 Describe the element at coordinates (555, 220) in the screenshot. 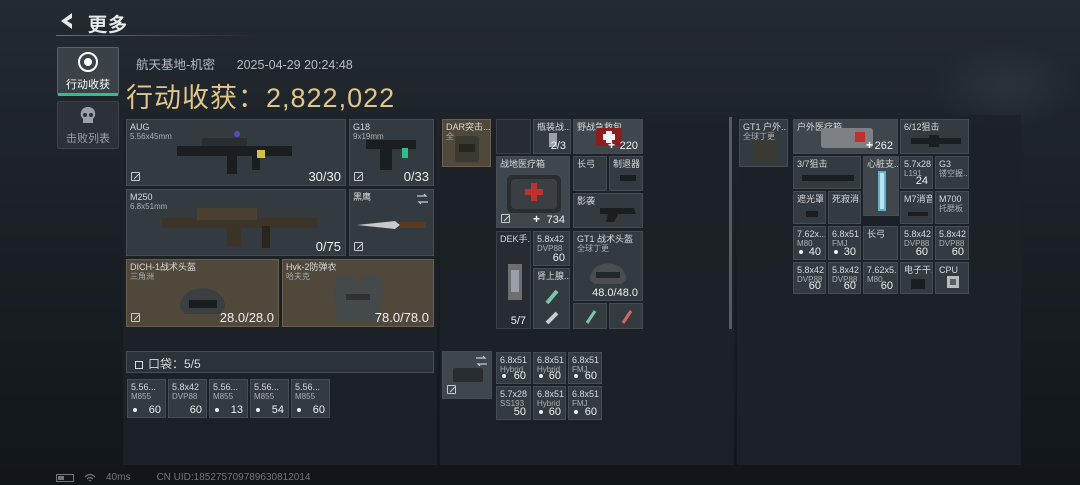

I see `item-count: 734` at that location.